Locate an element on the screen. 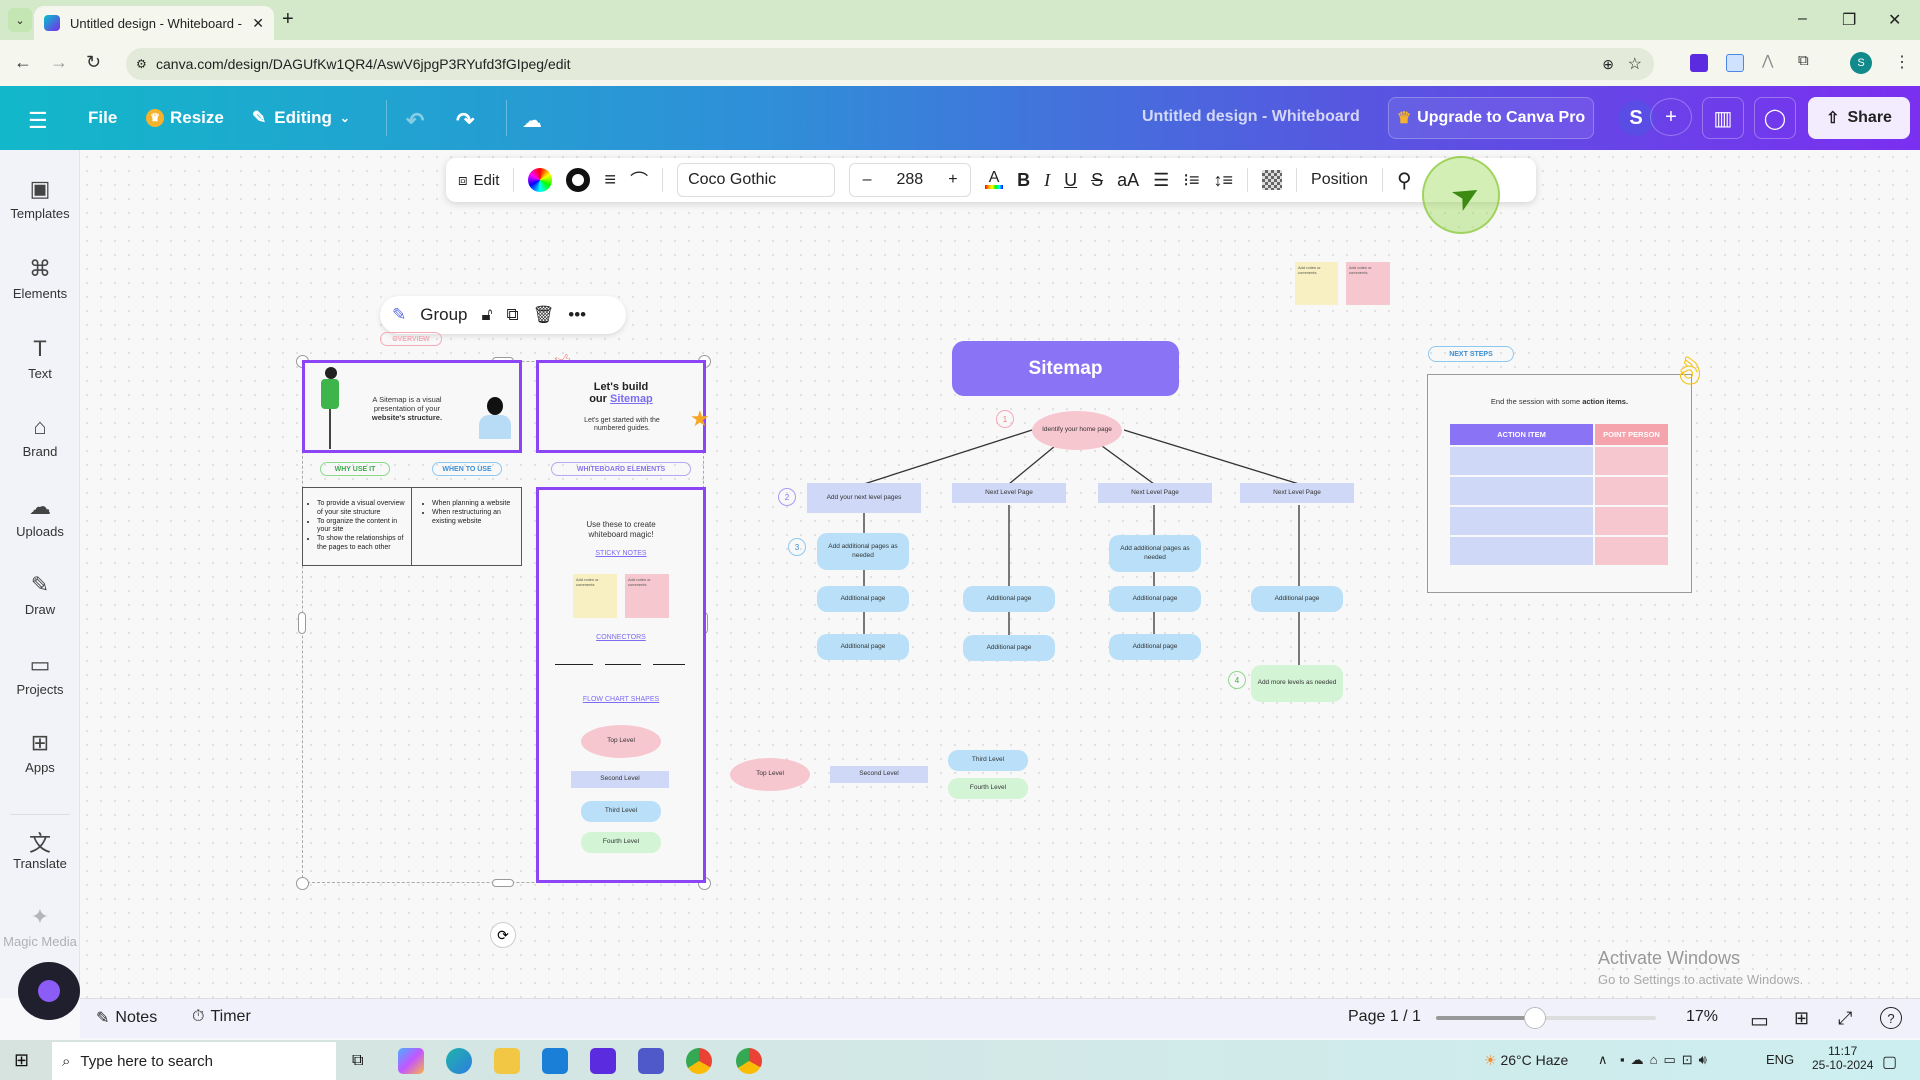 Image resolution: width=1920 pixels, height=1080 pixels. weather-icon: ☀ is located at coordinates (1490, 1060).